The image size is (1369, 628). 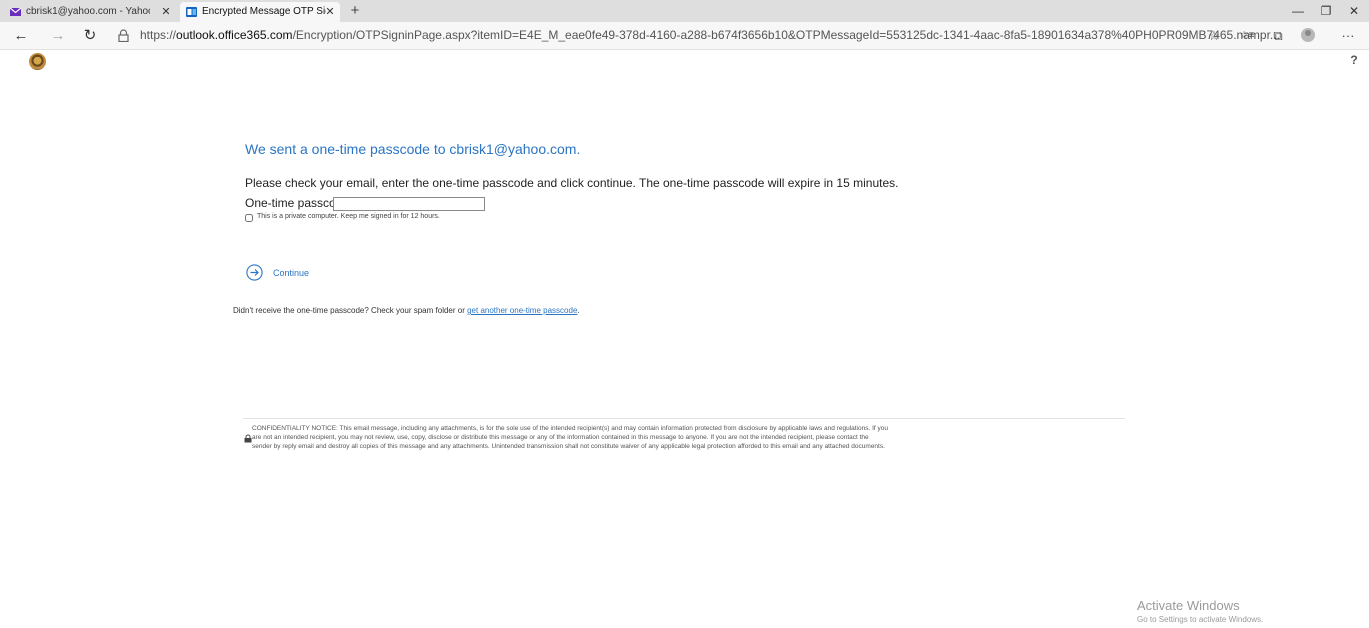 What do you see at coordinates (249, 218) in the screenshot?
I see `keep-signed-in-checkbox` at bounding box center [249, 218].